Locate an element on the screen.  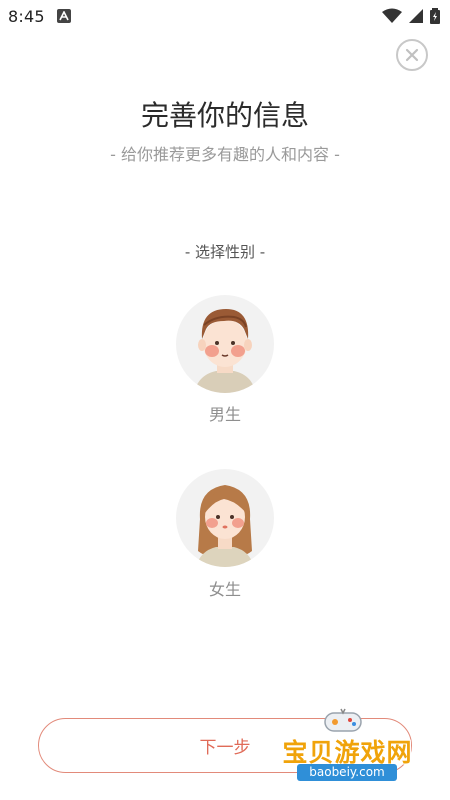
watermark: 宝贝游戏网 baobeiy.com is located at coordinates (350, 745).